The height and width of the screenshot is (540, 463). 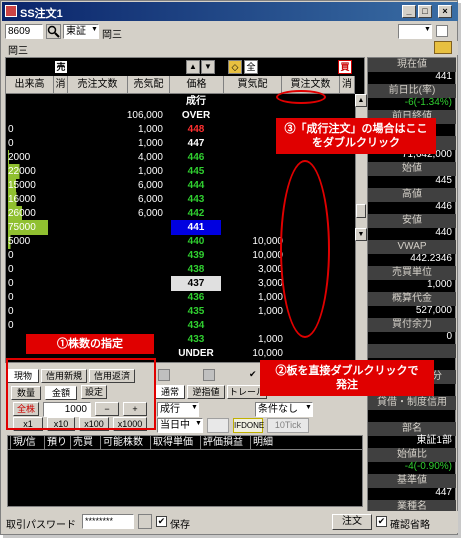 What do you see at coordinates (196, 269) in the screenshot?
I see `price-cell: 438` at bounding box center [196, 269].